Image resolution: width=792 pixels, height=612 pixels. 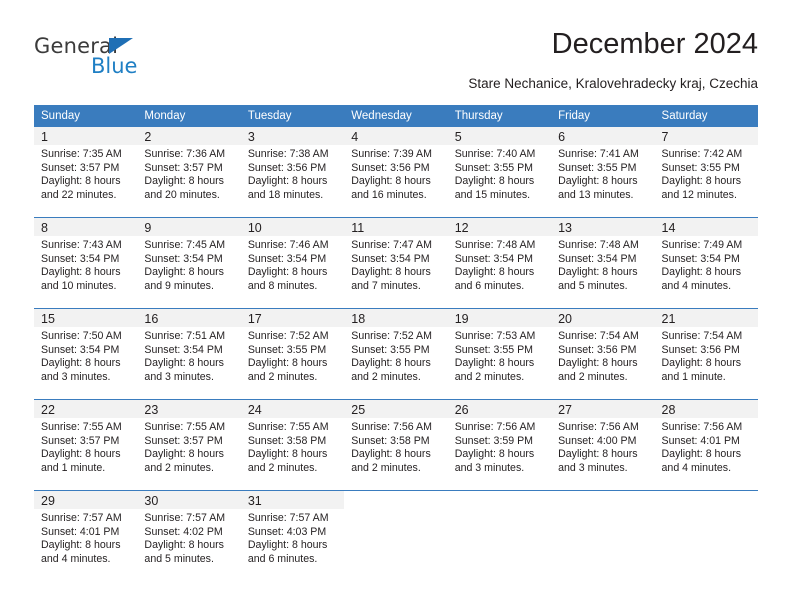 I want to click on daylight-text-line2: and 22 minutes., so click(x=79, y=194).